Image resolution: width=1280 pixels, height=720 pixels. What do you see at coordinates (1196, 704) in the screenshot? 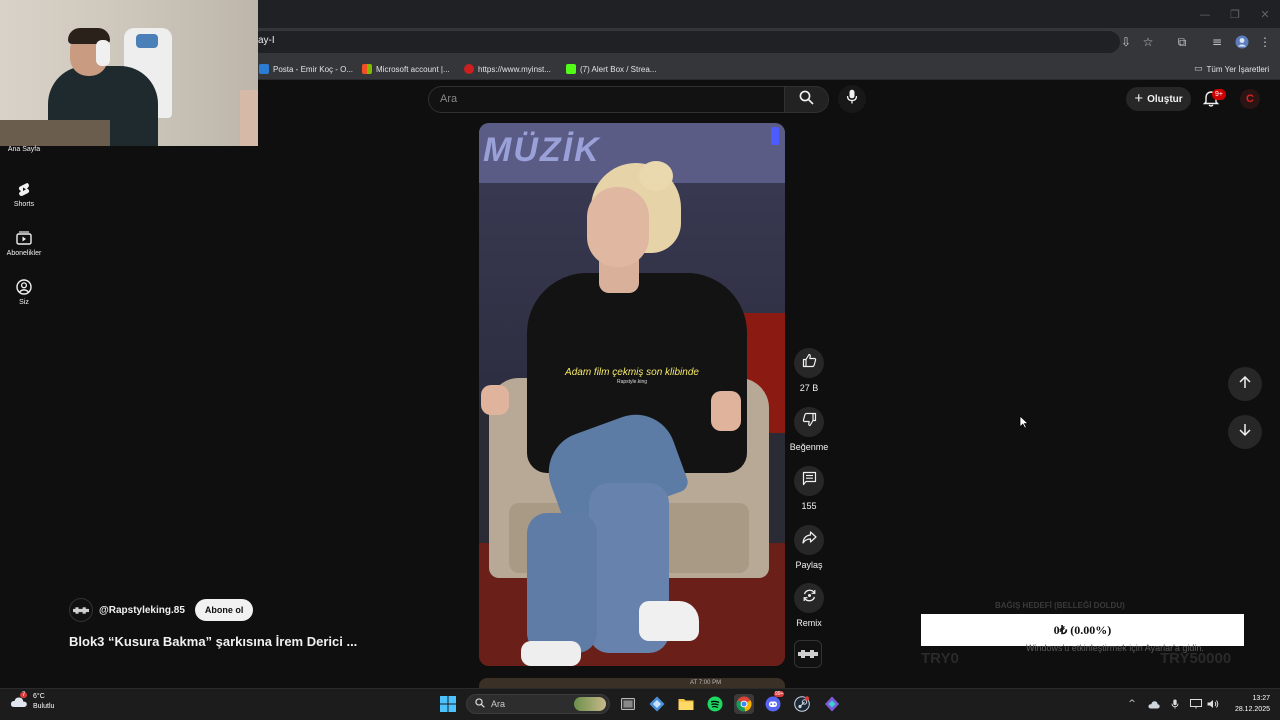
I see `network-icon` at bounding box center [1196, 704].